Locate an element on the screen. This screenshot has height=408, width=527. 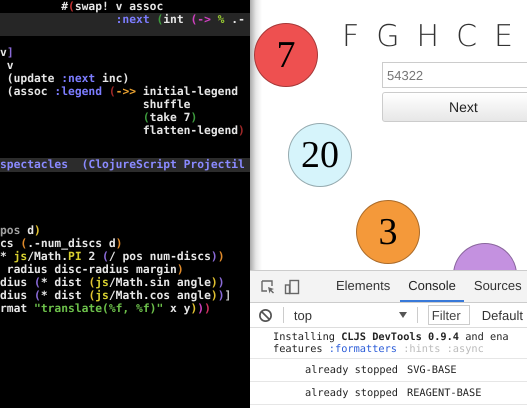
number-disc: 7 is located at coordinates (286, 55).